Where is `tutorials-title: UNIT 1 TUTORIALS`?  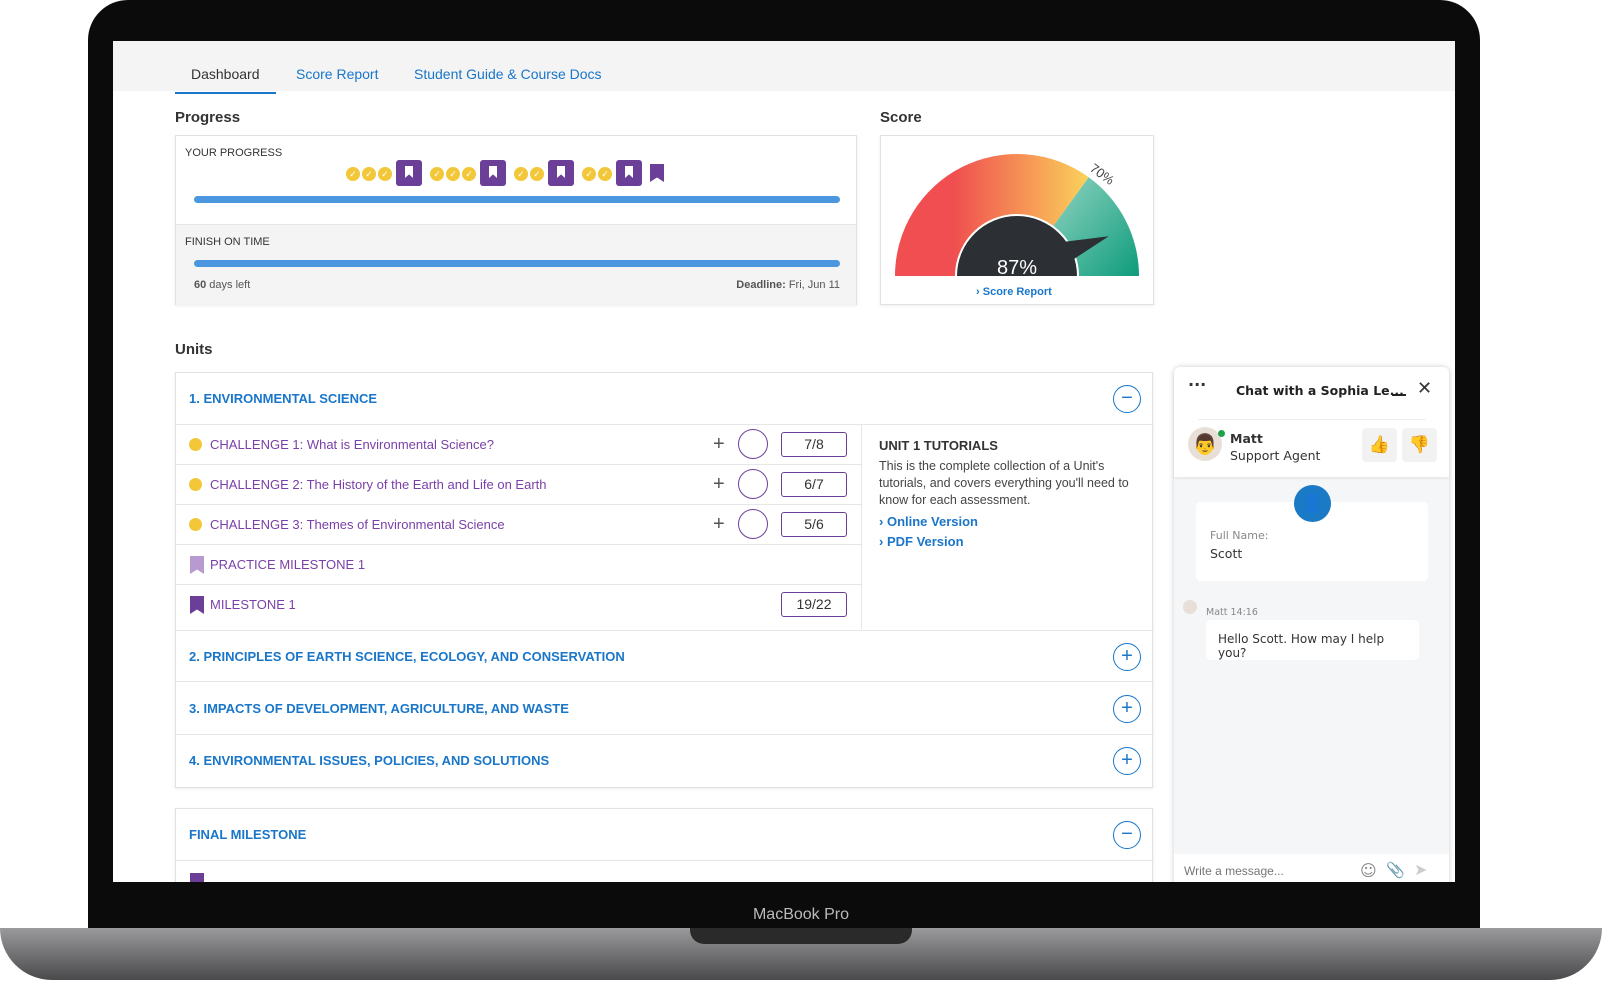
tutorials-title: UNIT 1 TUTORIALS is located at coordinates (938, 445).